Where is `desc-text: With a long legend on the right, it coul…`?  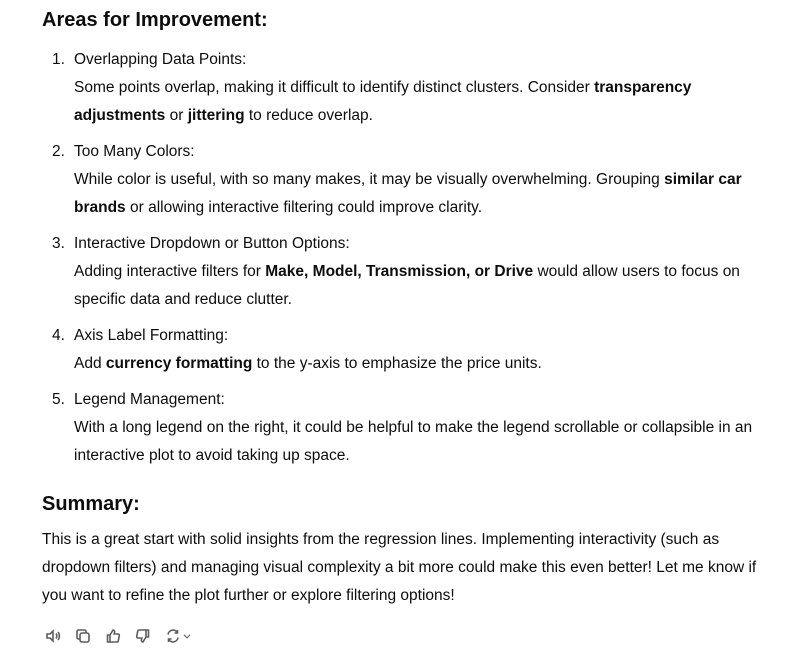
desc-text: With a long legend on the right, it coul… is located at coordinates (413, 441).